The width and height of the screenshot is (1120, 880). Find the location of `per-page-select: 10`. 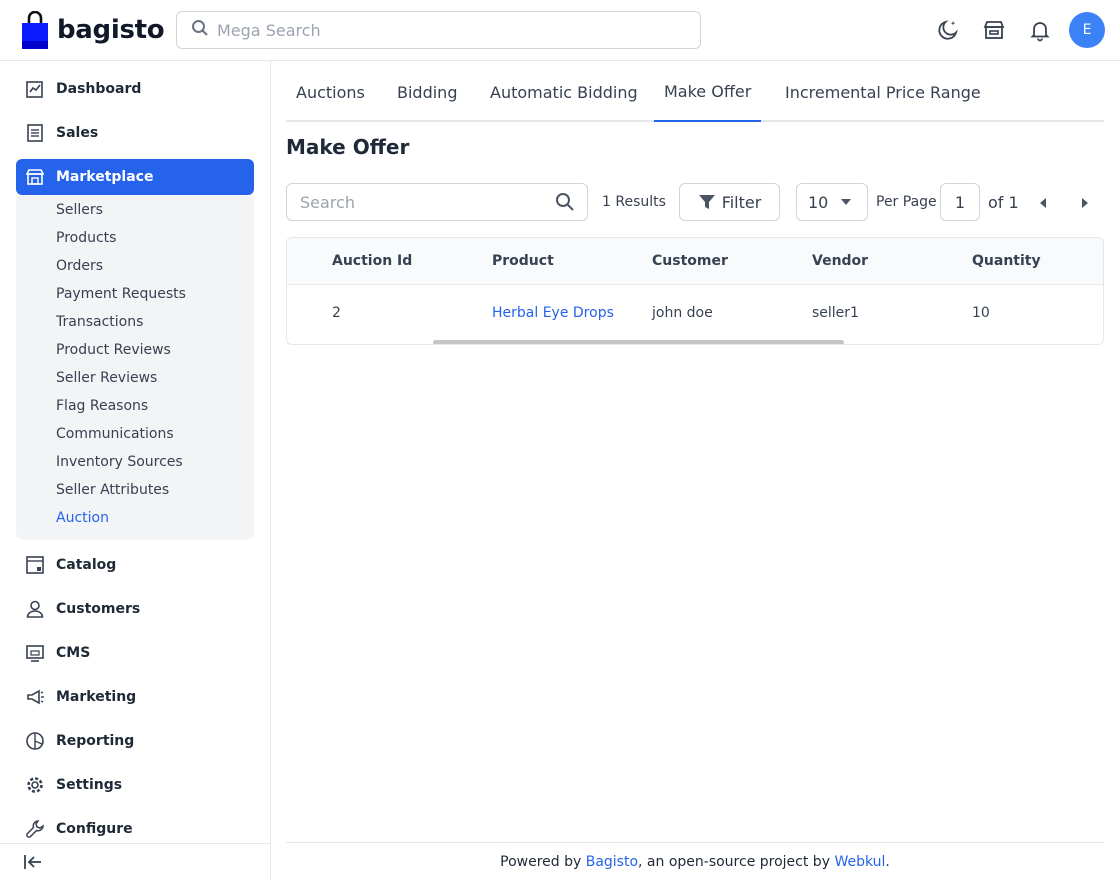

per-page-select: 10 is located at coordinates (832, 202).